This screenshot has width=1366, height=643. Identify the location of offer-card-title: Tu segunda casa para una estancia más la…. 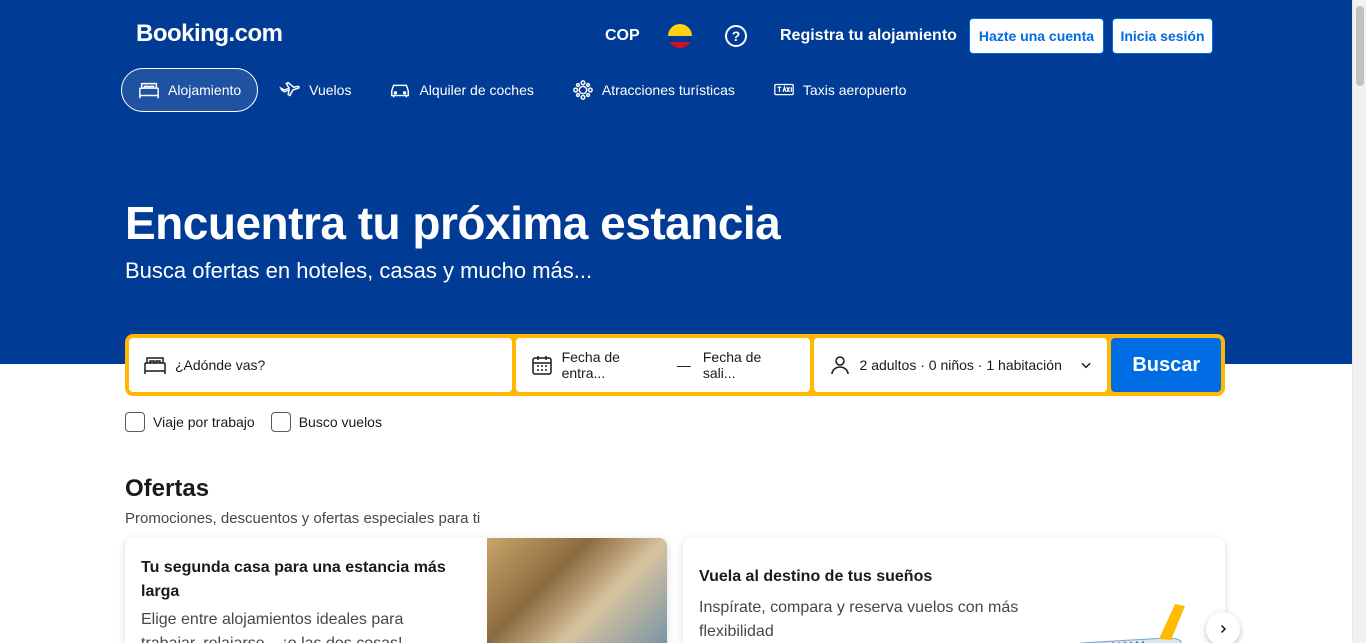
(293, 579).